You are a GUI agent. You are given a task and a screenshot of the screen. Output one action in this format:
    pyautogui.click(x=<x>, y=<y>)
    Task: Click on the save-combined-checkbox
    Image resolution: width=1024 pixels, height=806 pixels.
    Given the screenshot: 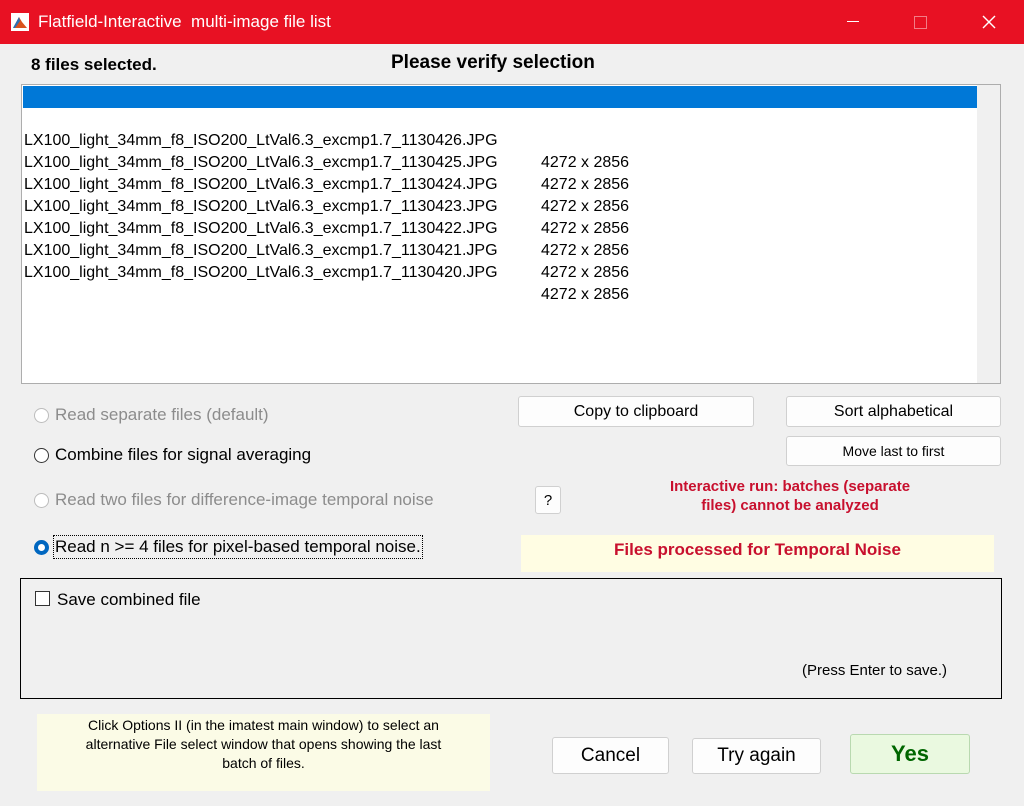 What is the action you would take?
    pyautogui.click(x=42, y=598)
    